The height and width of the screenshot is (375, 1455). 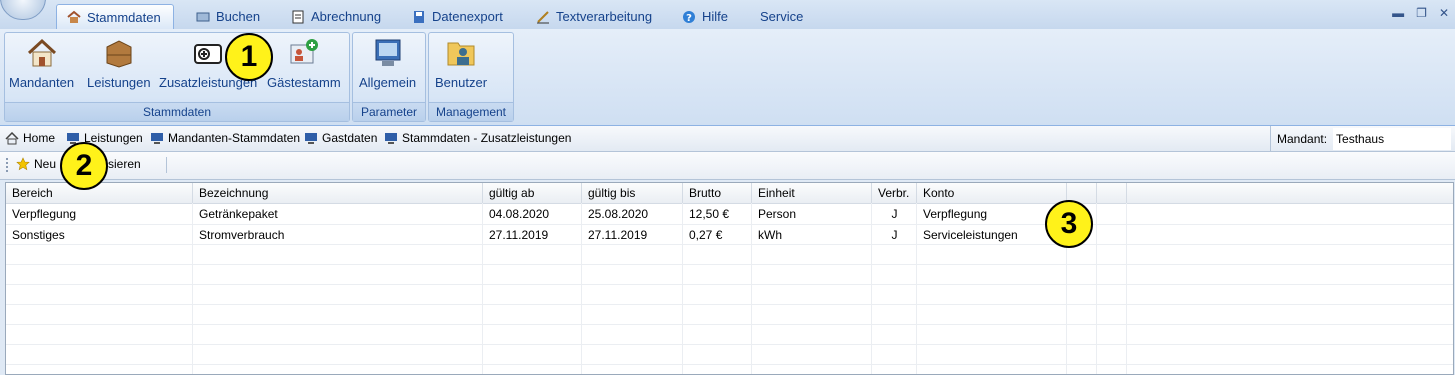 I want to click on cell-brutto: 12,50 €, so click(x=709, y=214).